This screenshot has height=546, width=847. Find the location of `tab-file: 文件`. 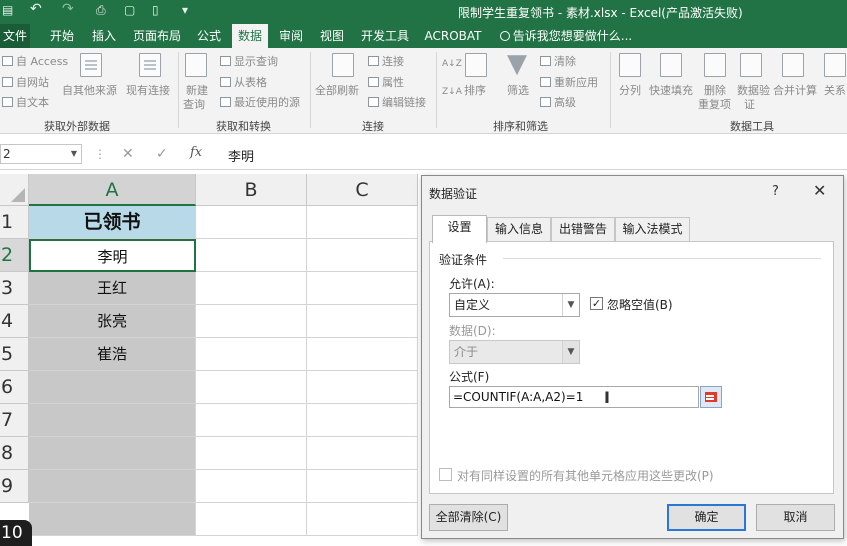

tab-file: 文件 is located at coordinates (15, 36).